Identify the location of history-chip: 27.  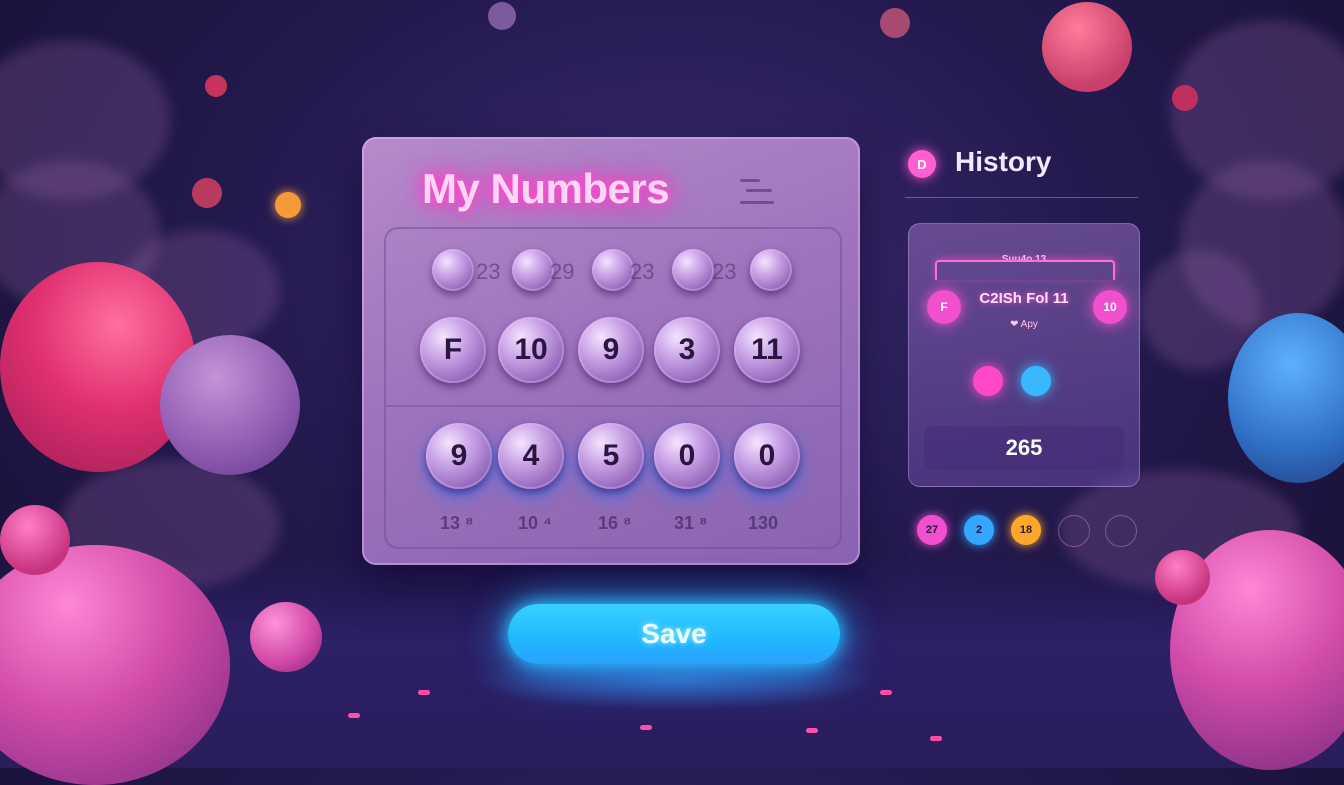
(932, 530).